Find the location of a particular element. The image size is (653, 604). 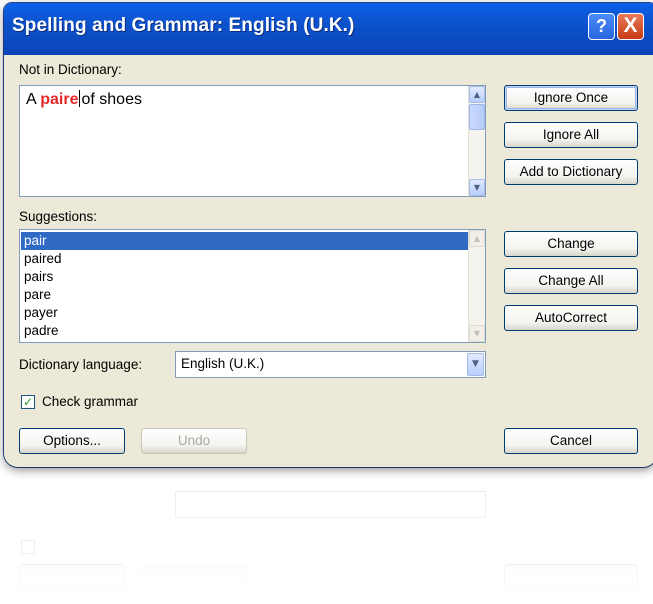

close-icon: X is located at coordinates (630, 26).